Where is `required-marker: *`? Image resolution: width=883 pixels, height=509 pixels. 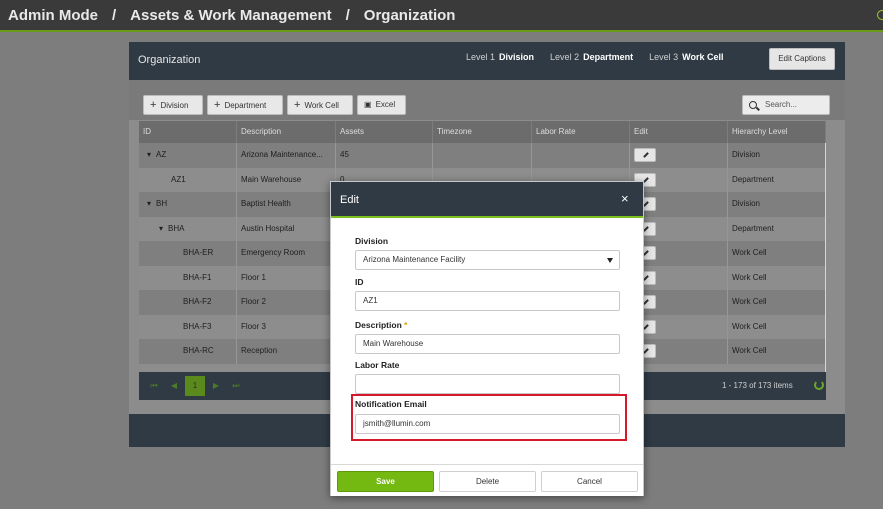 required-marker: * is located at coordinates (406, 325).